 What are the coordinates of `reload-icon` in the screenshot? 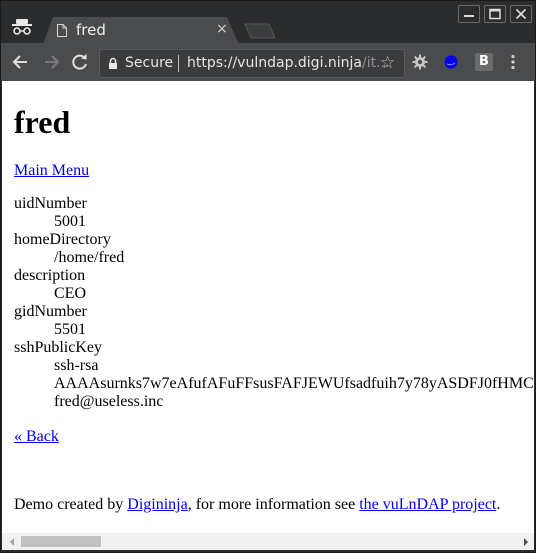 It's located at (80, 62).